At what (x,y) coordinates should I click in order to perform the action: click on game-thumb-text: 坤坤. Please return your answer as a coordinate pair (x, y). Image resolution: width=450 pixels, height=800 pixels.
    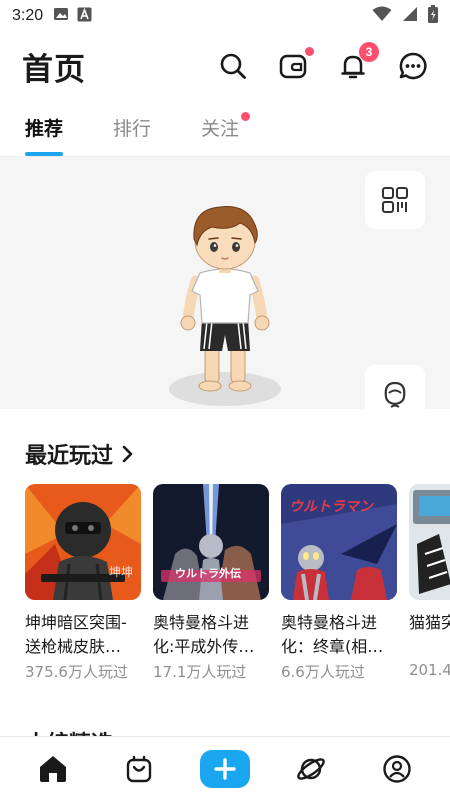
    Looking at the image, I should click on (120, 572).